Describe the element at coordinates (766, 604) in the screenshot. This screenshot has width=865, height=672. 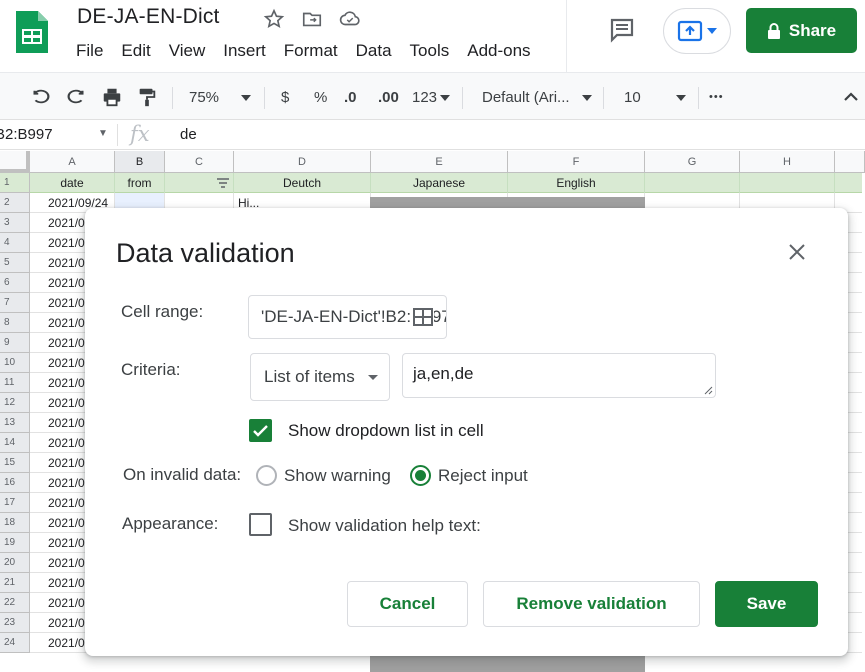
I see `save-button: Save` at that location.